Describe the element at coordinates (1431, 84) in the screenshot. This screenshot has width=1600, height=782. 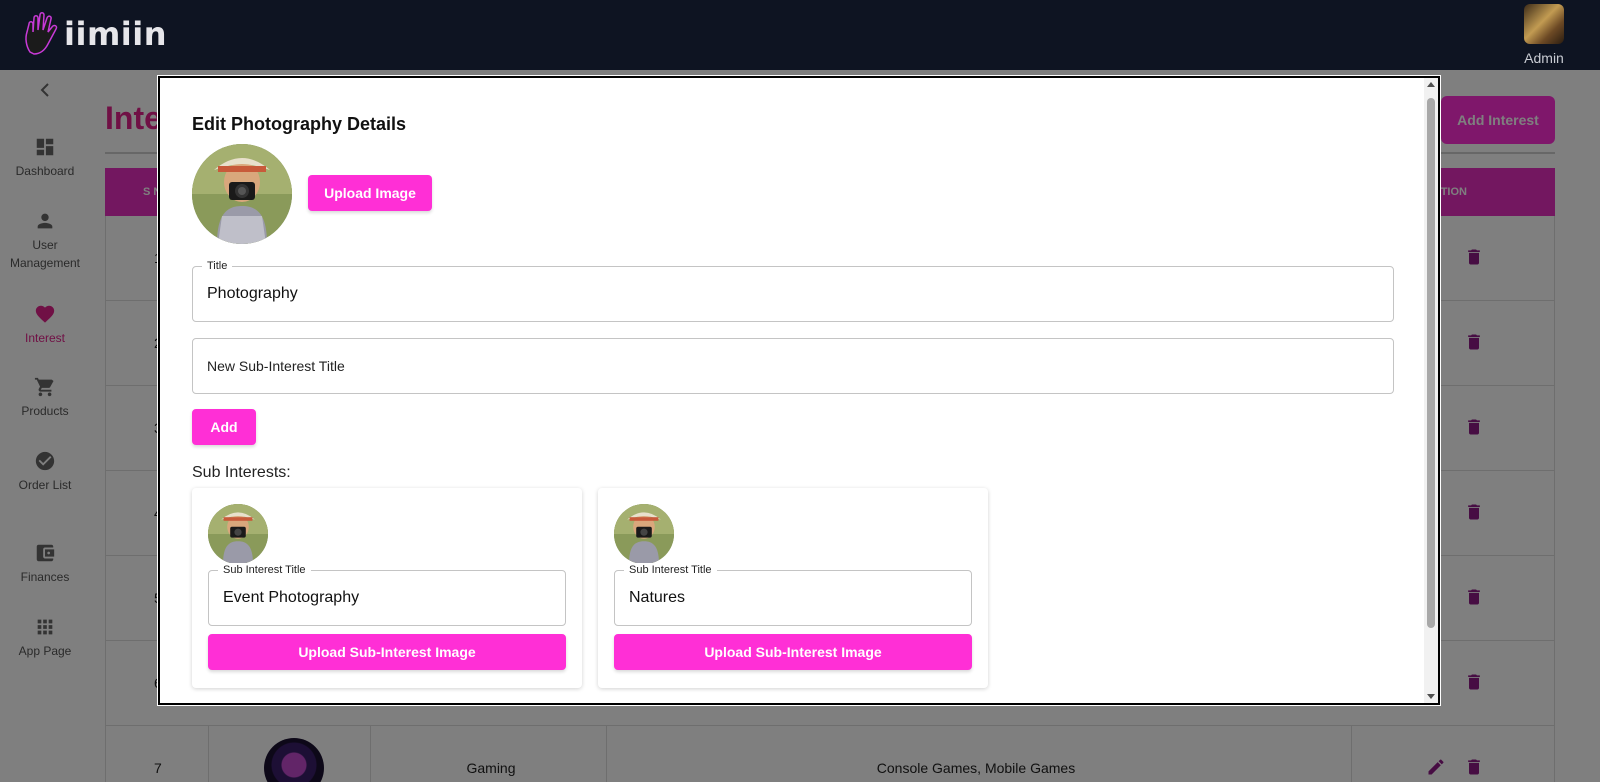
I see `scroll-up-arrow-icon` at that location.